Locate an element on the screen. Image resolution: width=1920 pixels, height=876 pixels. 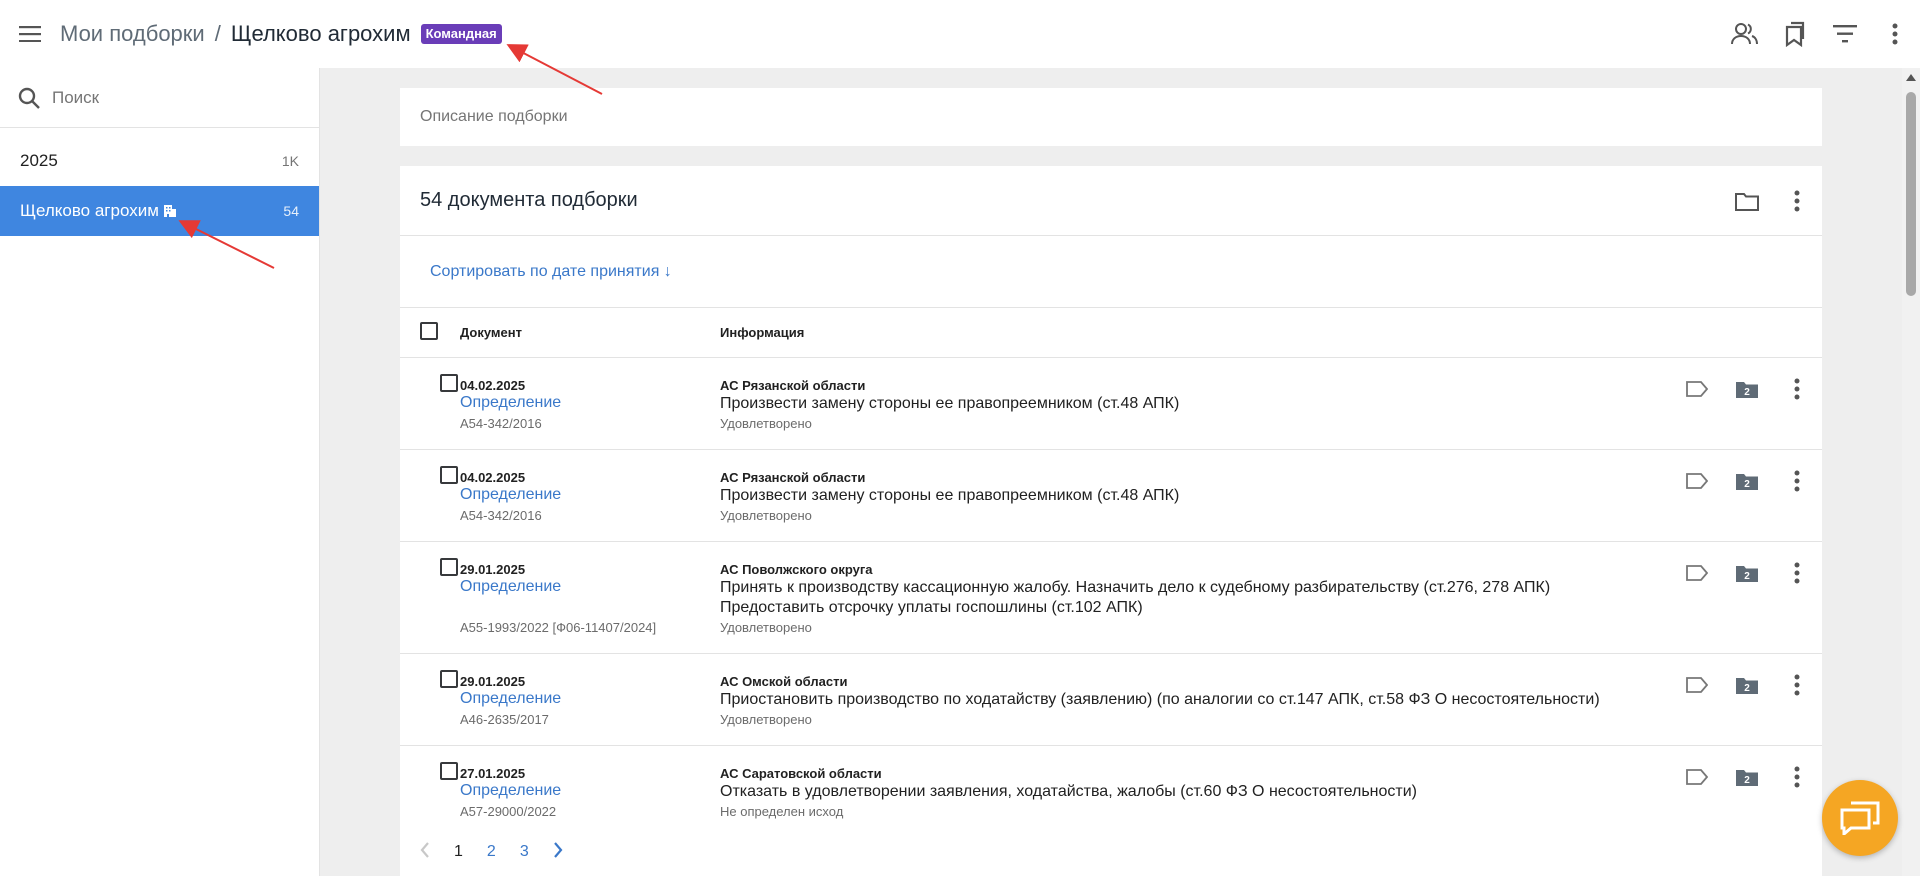
doc-number: А57-29000/2022 is located at coordinates (508, 811).